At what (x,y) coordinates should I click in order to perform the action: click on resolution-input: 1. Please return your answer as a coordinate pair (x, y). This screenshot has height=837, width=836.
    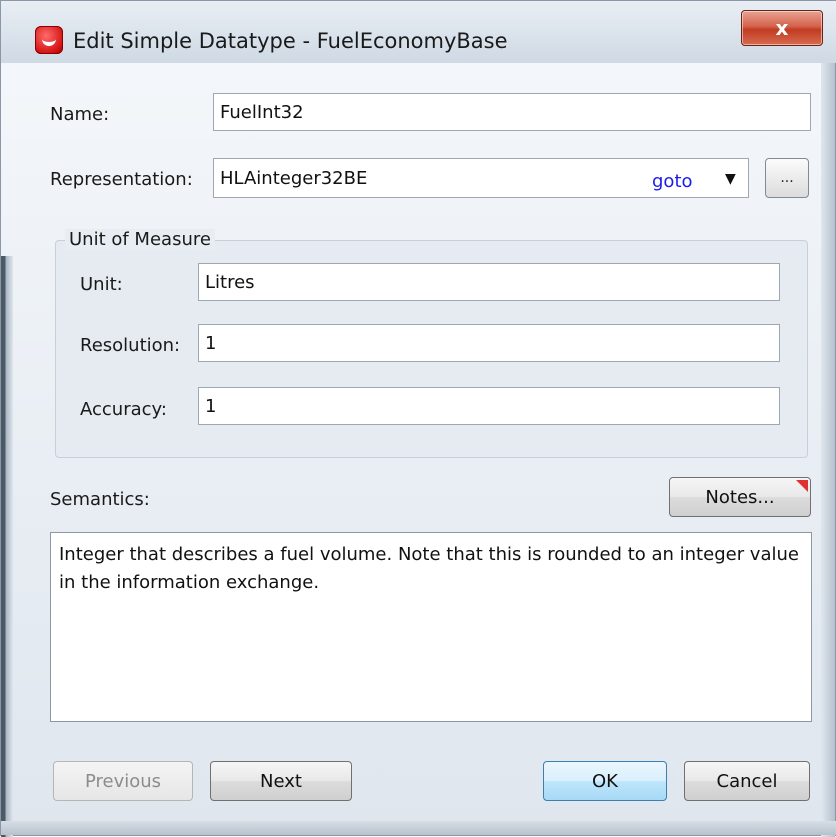
    Looking at the image, I should click on (489, 343).